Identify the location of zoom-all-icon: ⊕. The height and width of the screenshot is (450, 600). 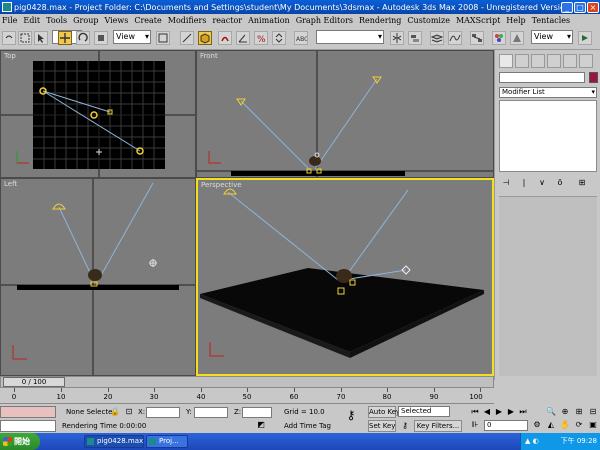
(565, 412).